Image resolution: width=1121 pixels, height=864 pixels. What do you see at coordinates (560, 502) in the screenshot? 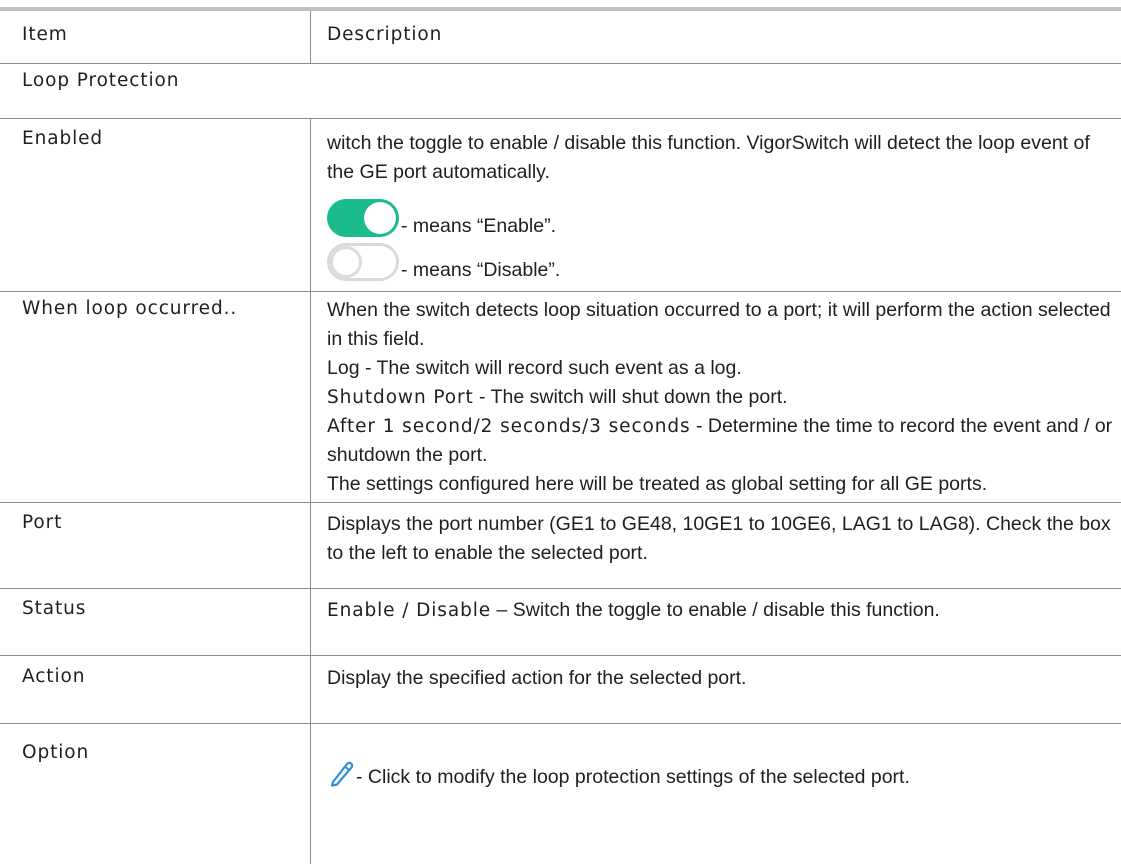
I see `rule-loop` at bounding box center [560, 502].